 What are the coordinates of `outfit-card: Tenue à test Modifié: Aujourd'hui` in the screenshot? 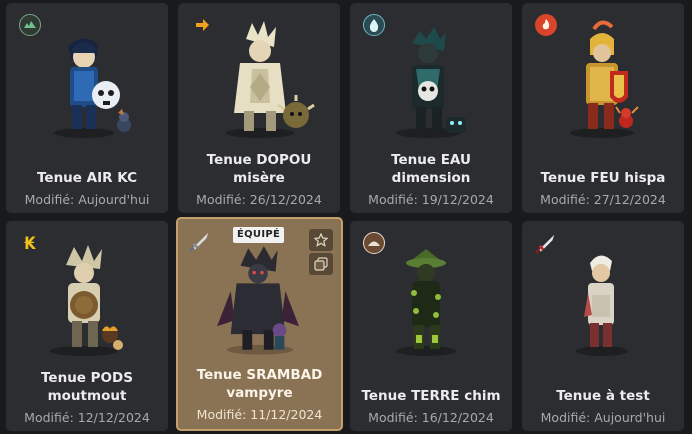 It's located at (603, 326).